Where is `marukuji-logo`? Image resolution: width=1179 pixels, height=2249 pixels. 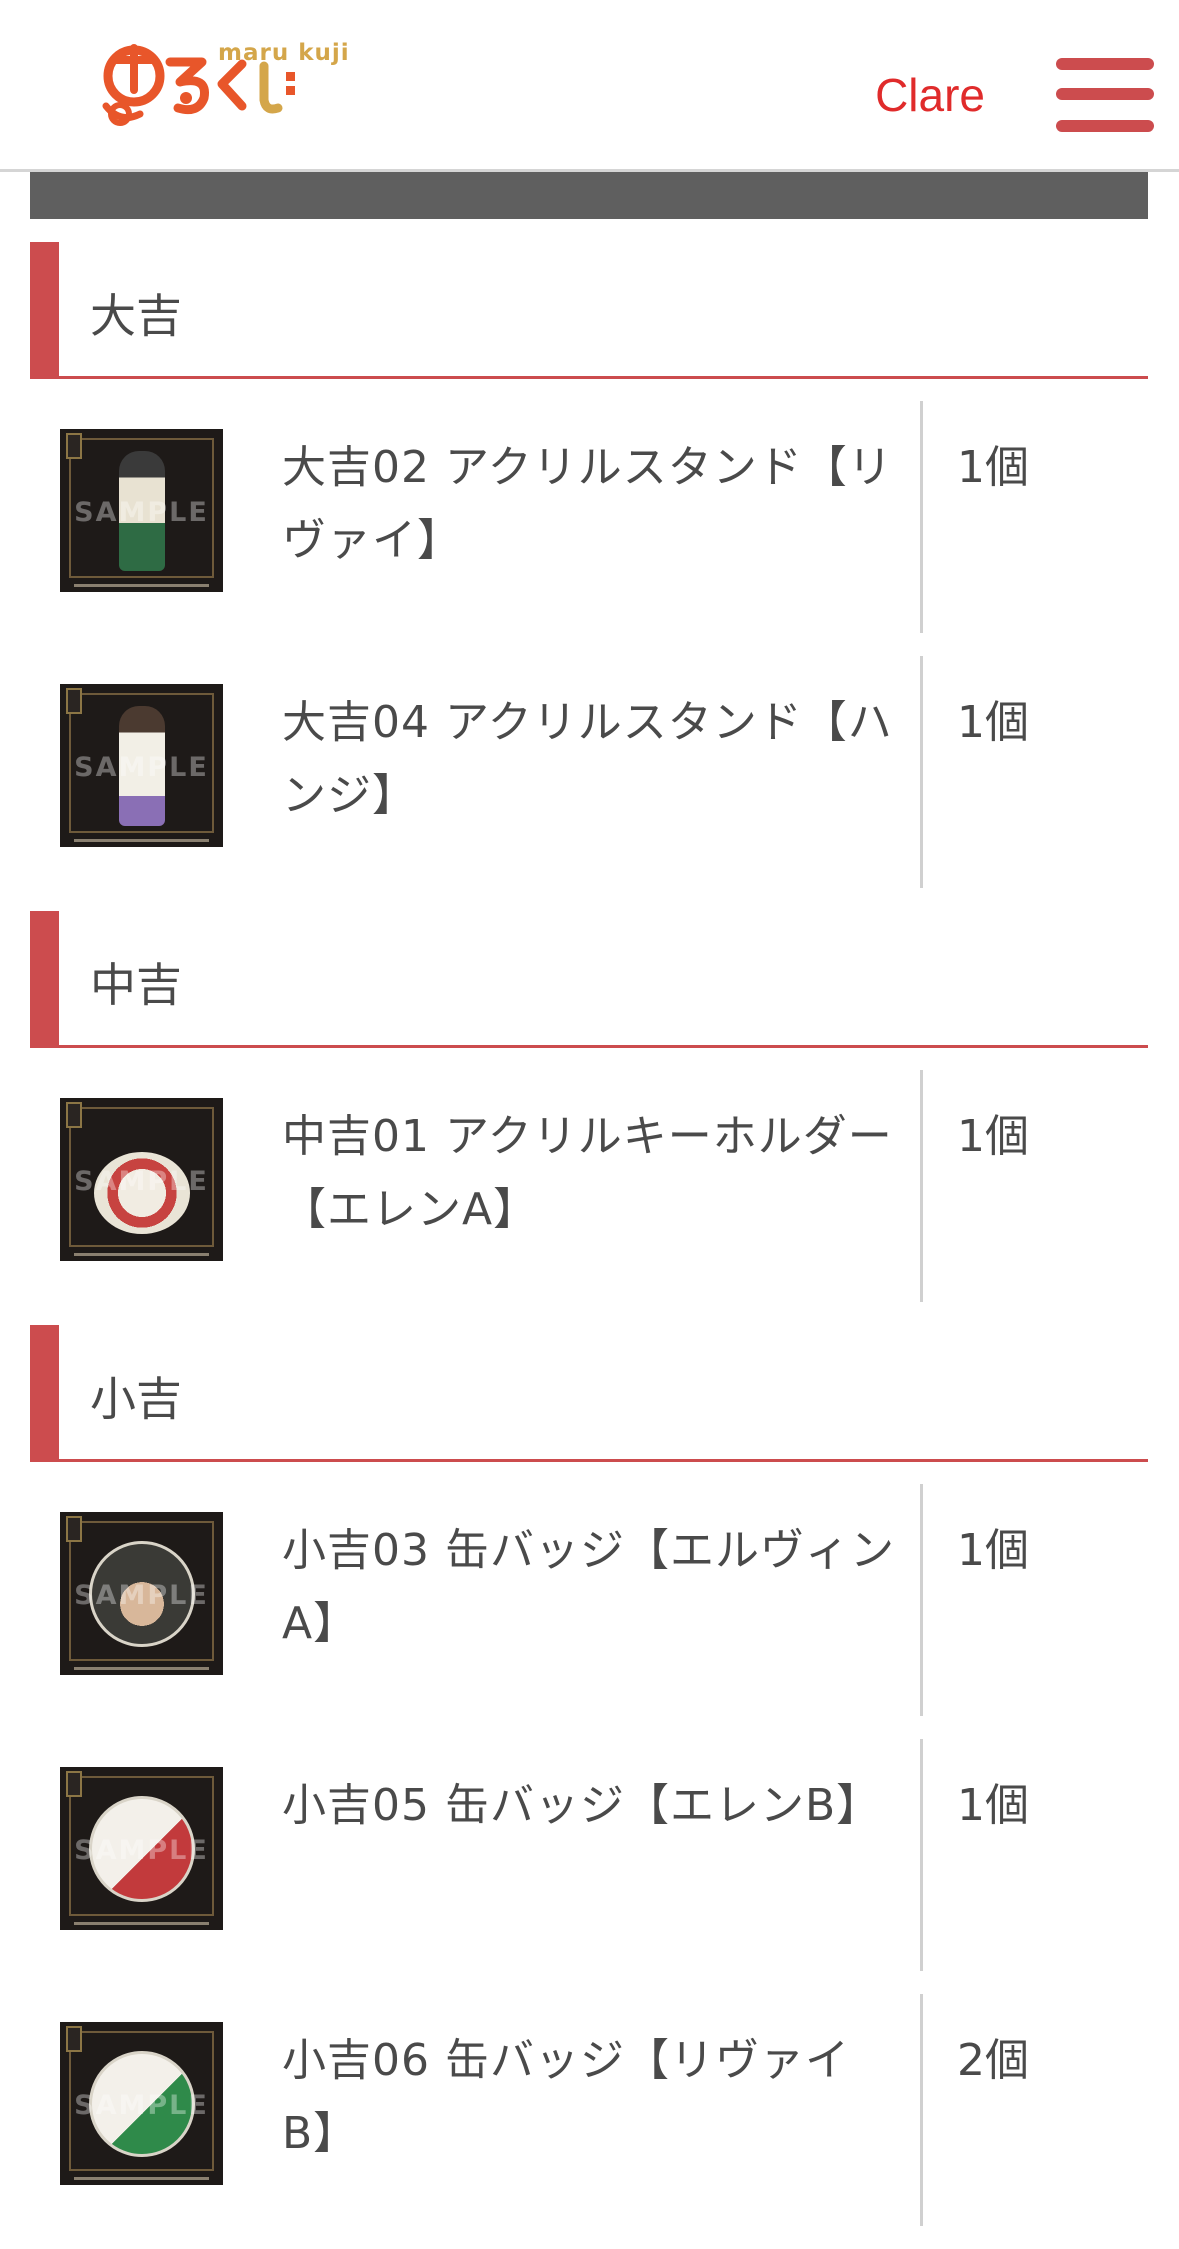 marukuji-logo is located at coordinates (225, 80).